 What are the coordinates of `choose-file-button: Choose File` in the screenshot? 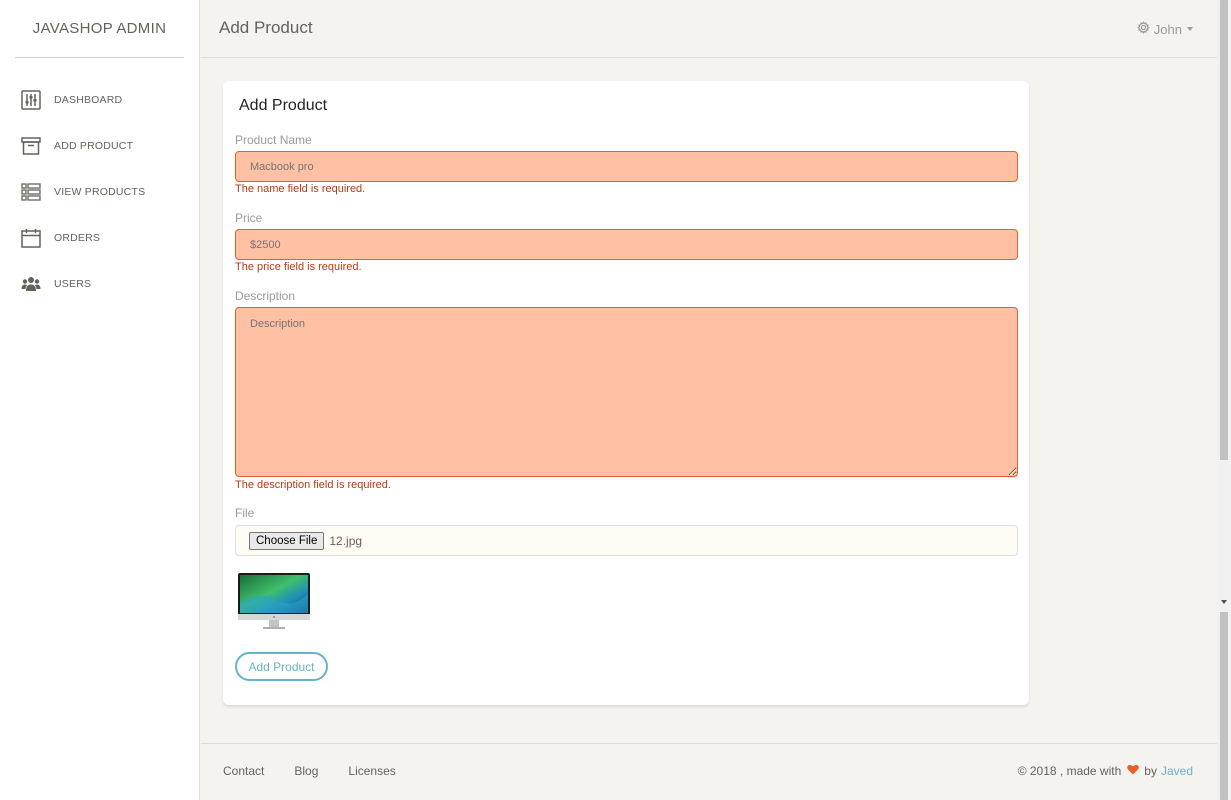 It's located at (287, 540).